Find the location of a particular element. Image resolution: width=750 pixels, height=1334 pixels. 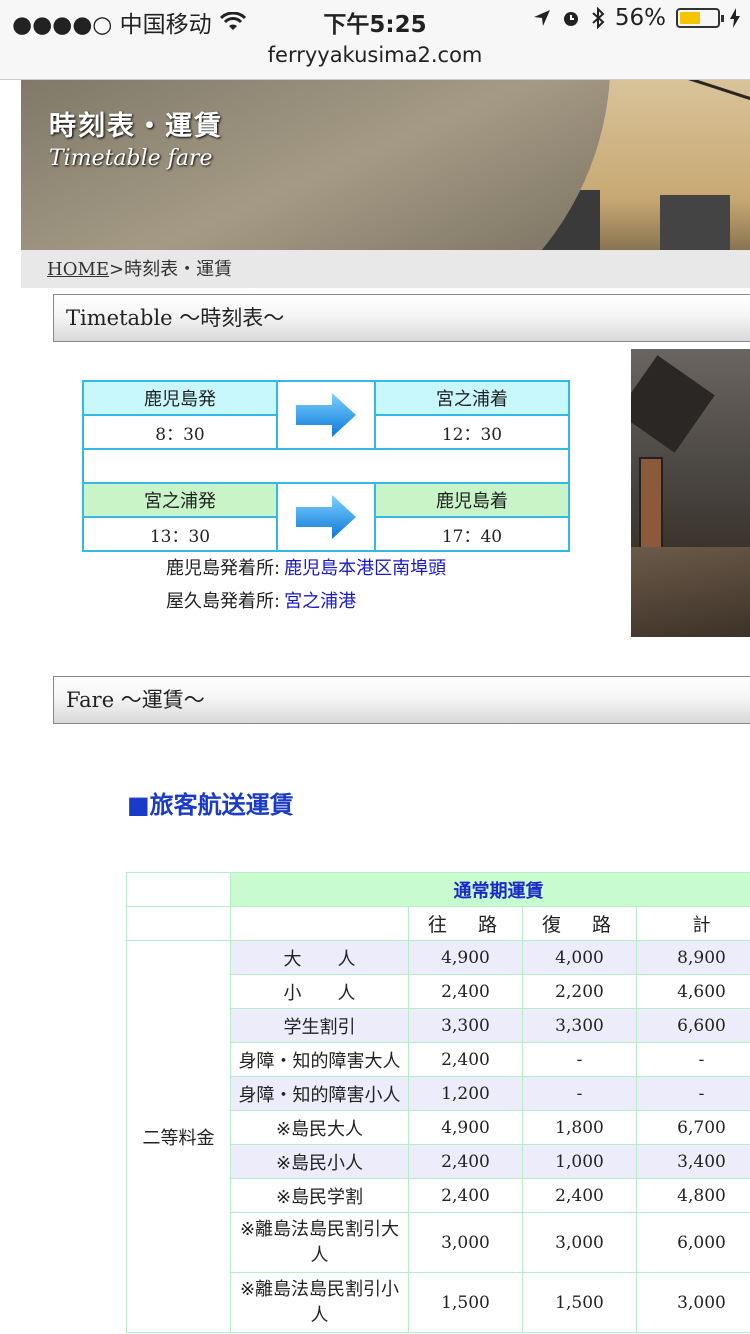

arrival-time: 17：40 is located at coordinates (472, 534).